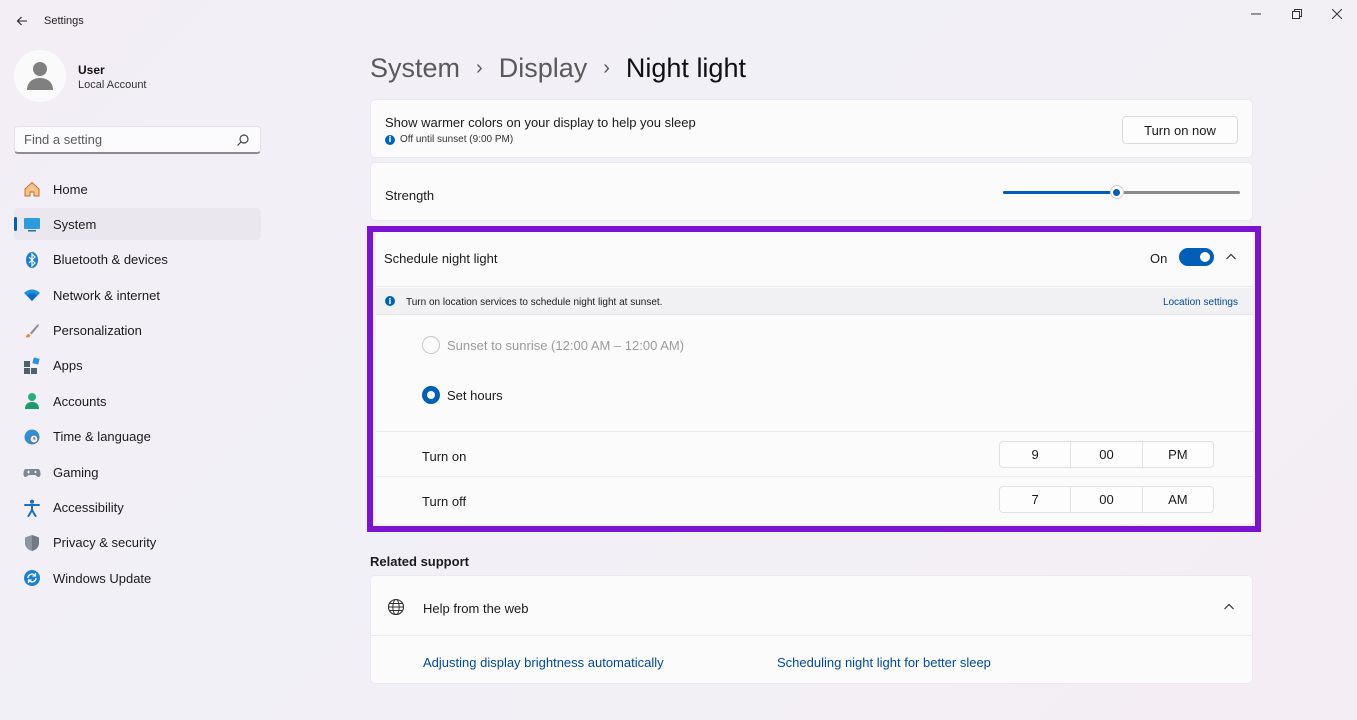 This screenshot has width=1357, height=720. Describe the element at coordinates (32, 366) in the screenshot. I see `apps-icon` at that location.